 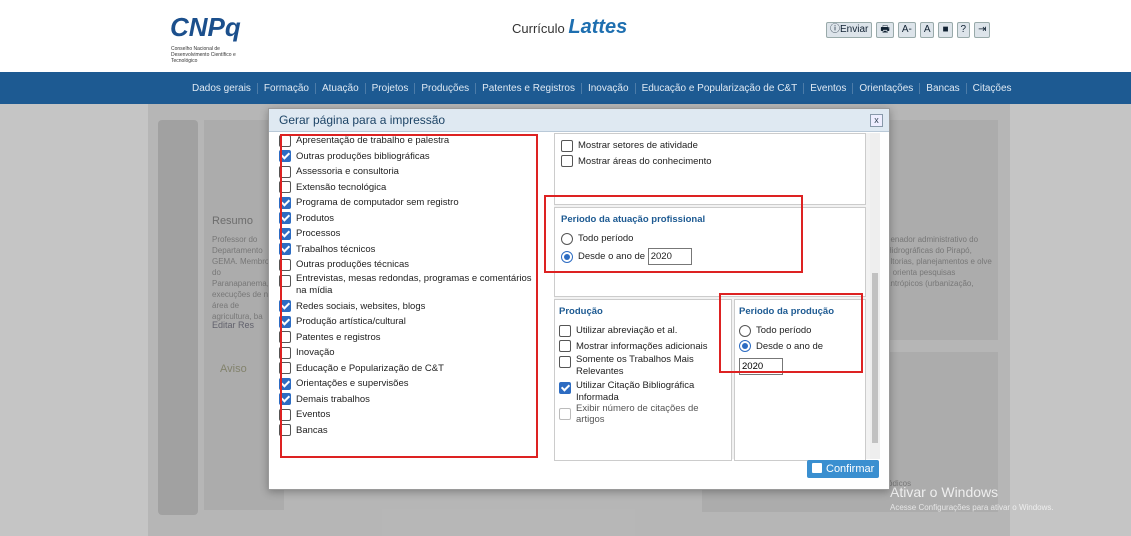 I want to click on list-item: Mostrar áreas do conhecimento, so click(x=636, y=162).